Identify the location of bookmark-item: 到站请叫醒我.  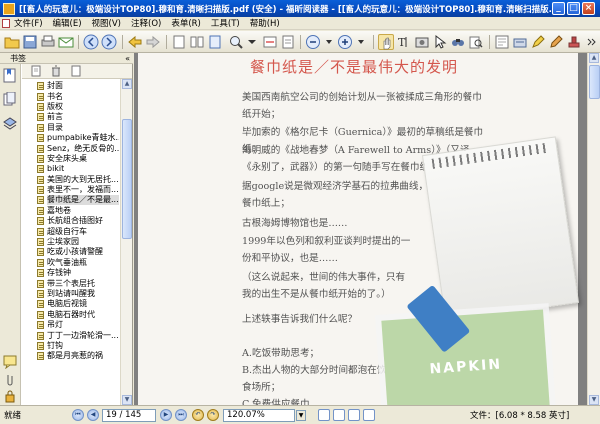
(71, 294).